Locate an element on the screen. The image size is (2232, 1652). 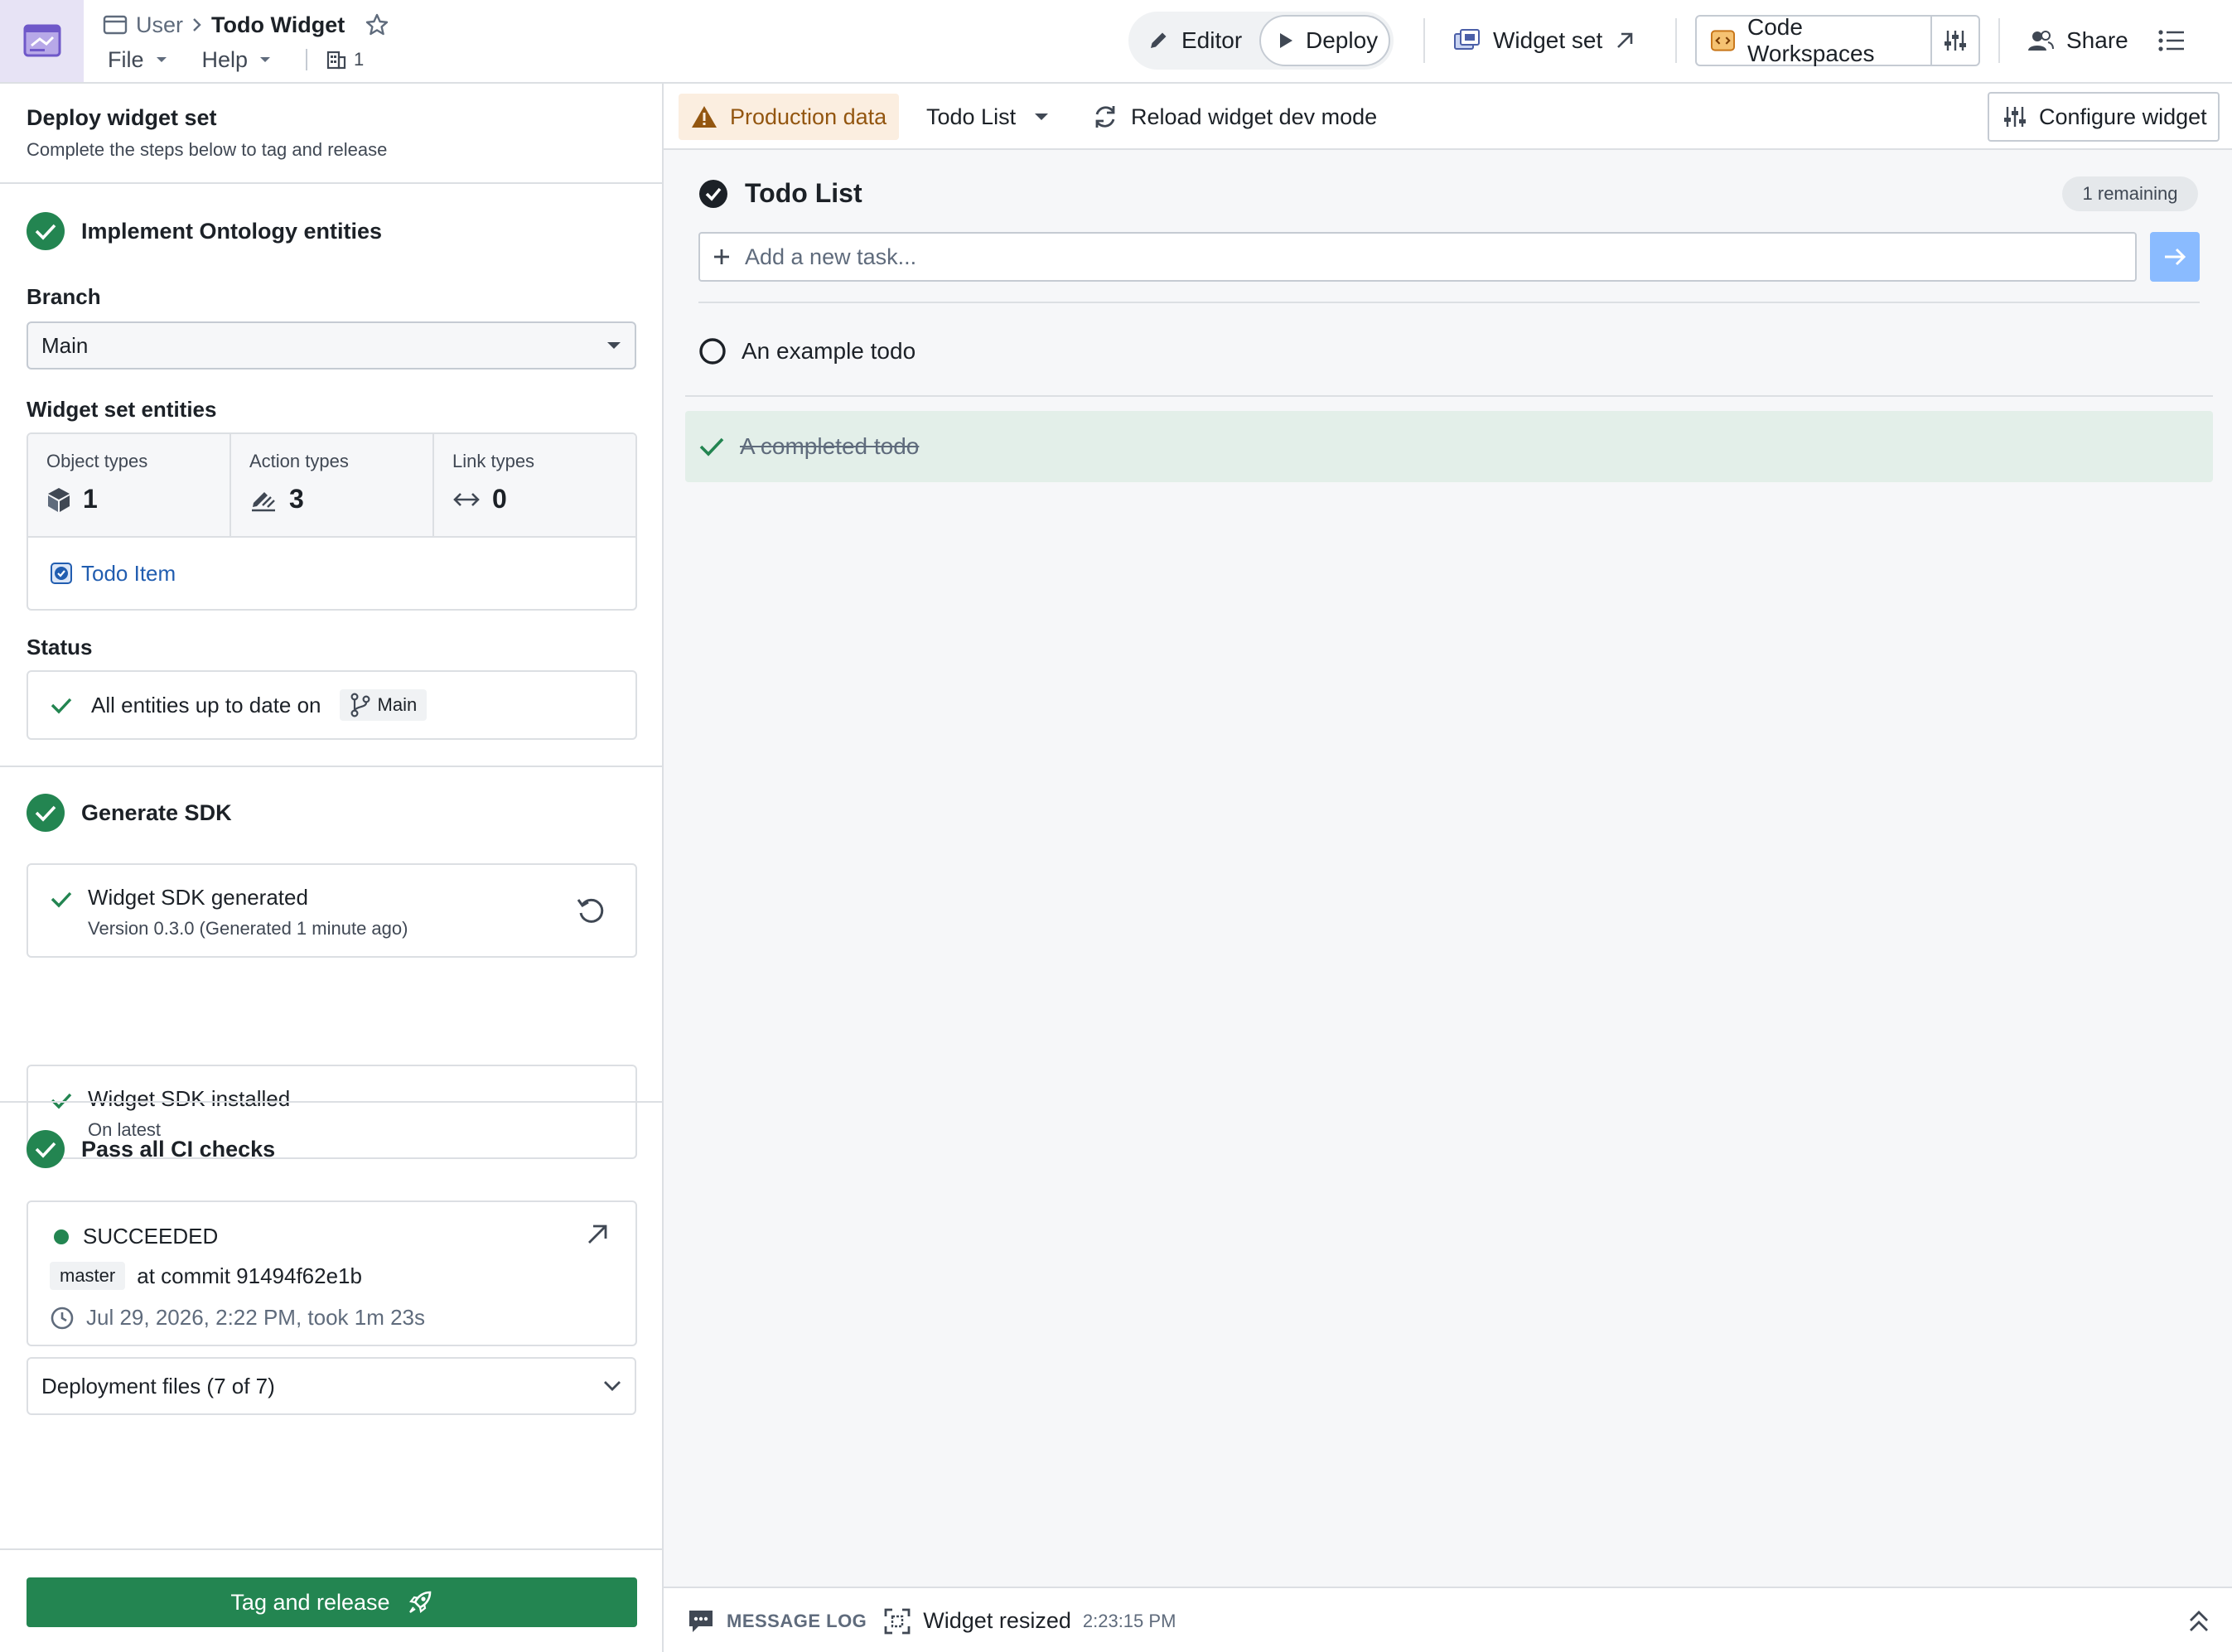
cube-icon is located at coordinates (59, 499).